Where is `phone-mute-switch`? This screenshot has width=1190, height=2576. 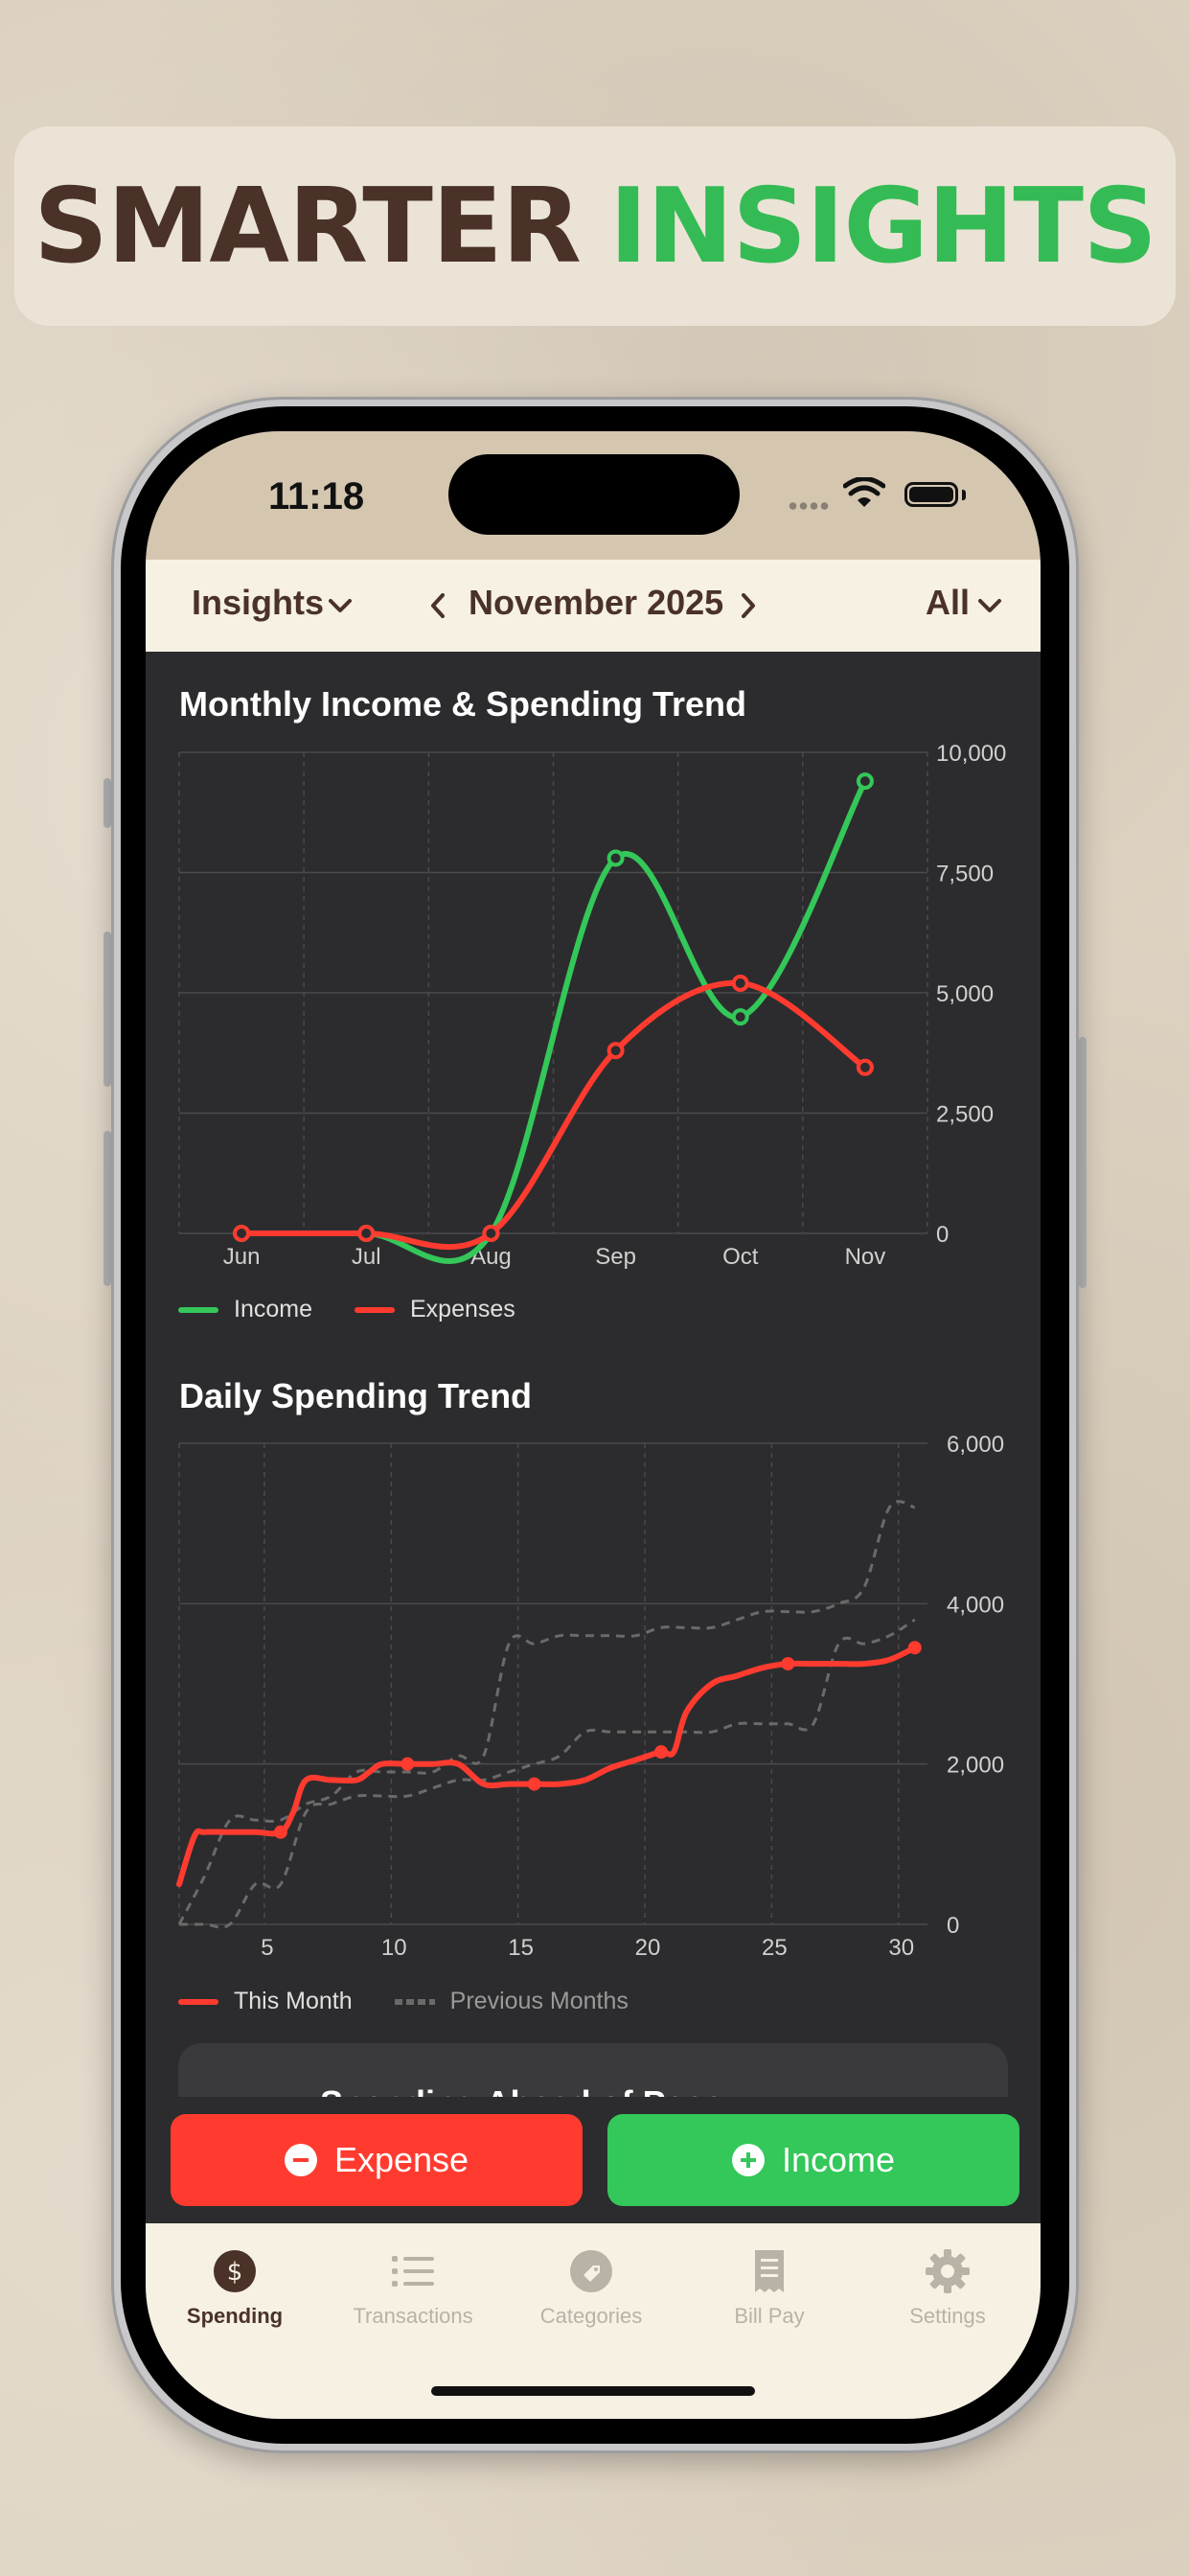
phone-mute-switch is located at coordinates (107, 803).